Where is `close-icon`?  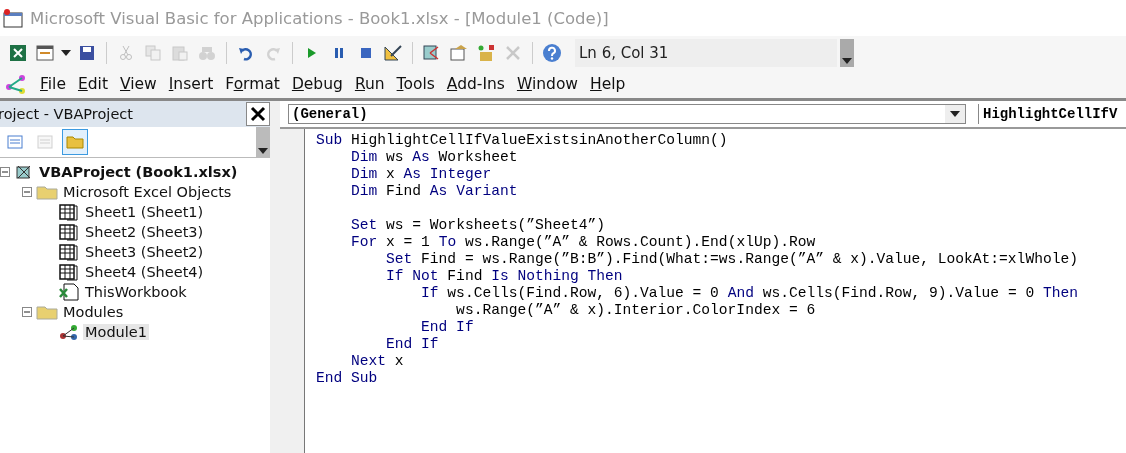 close-icon is located at coordinates (258, 114).